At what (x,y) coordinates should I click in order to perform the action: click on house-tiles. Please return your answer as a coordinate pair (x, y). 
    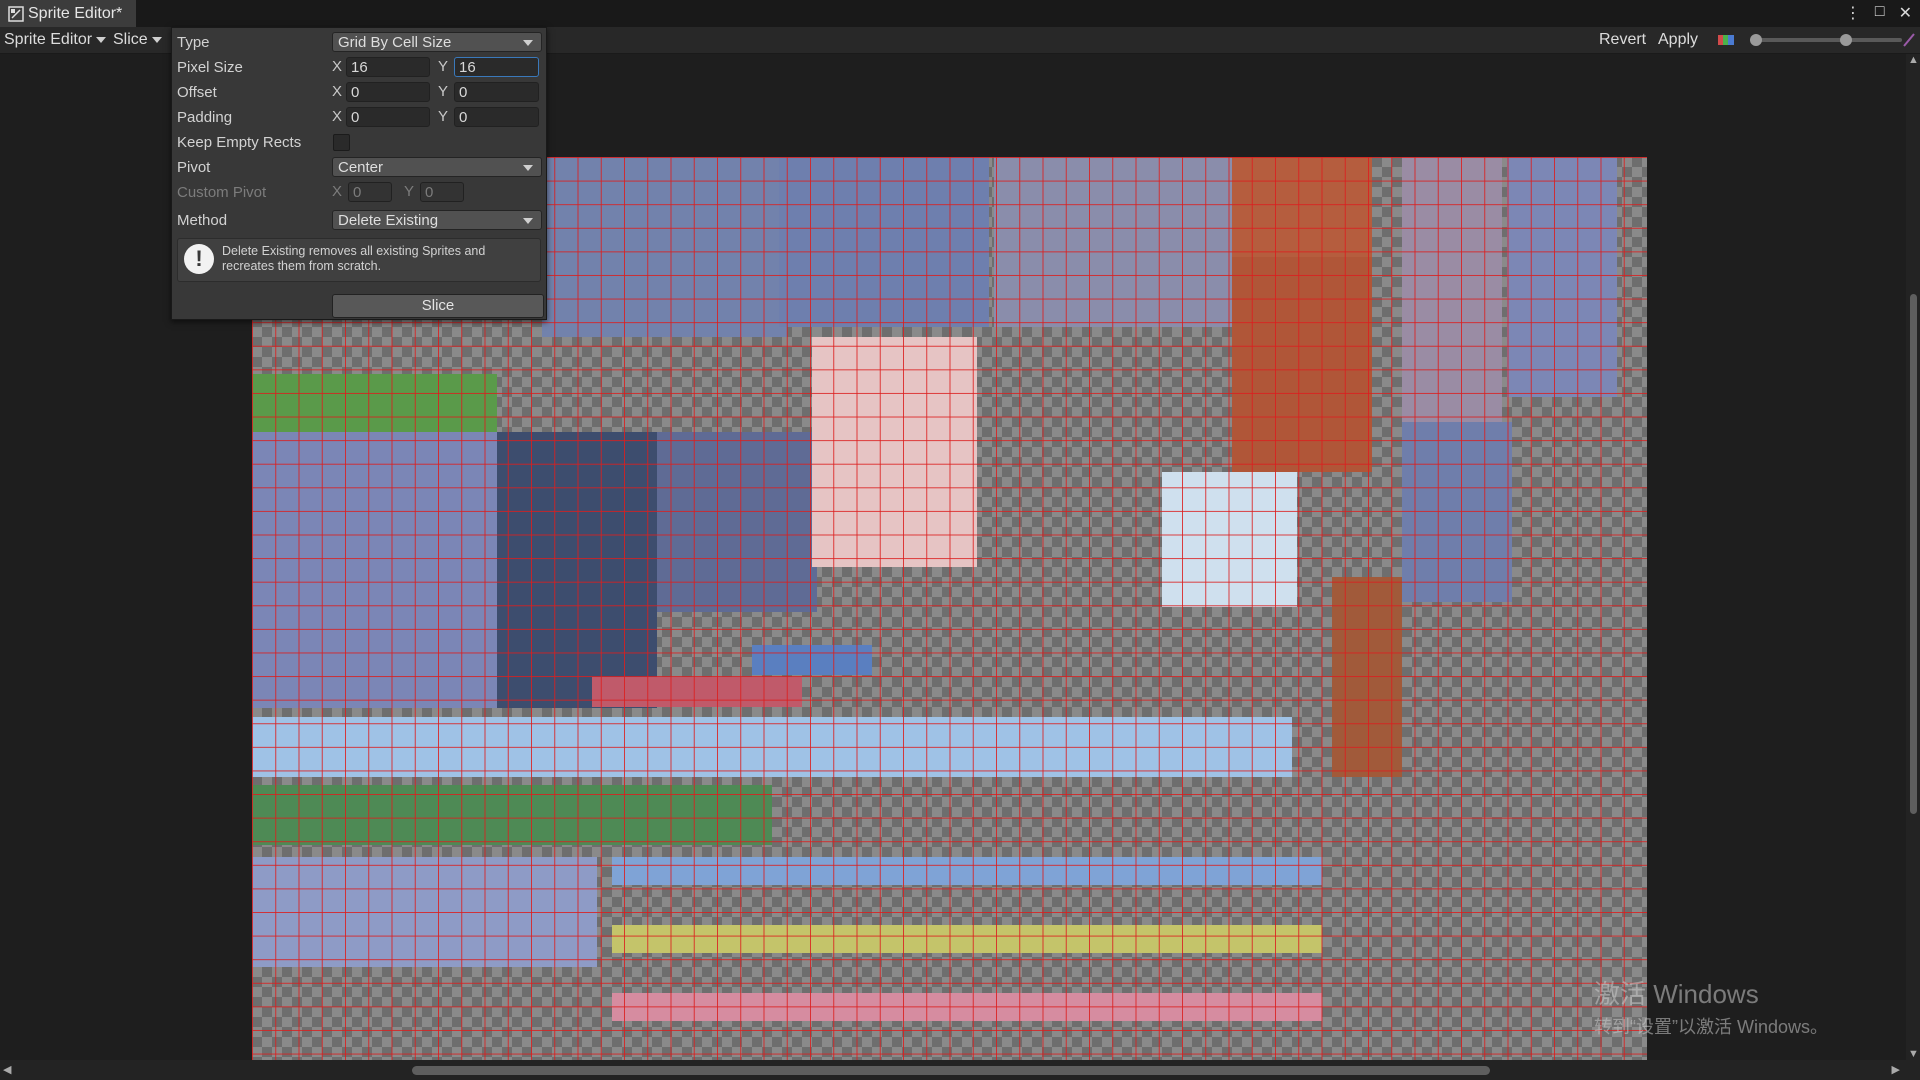
    Looking at the image, I should click on (884, 242).